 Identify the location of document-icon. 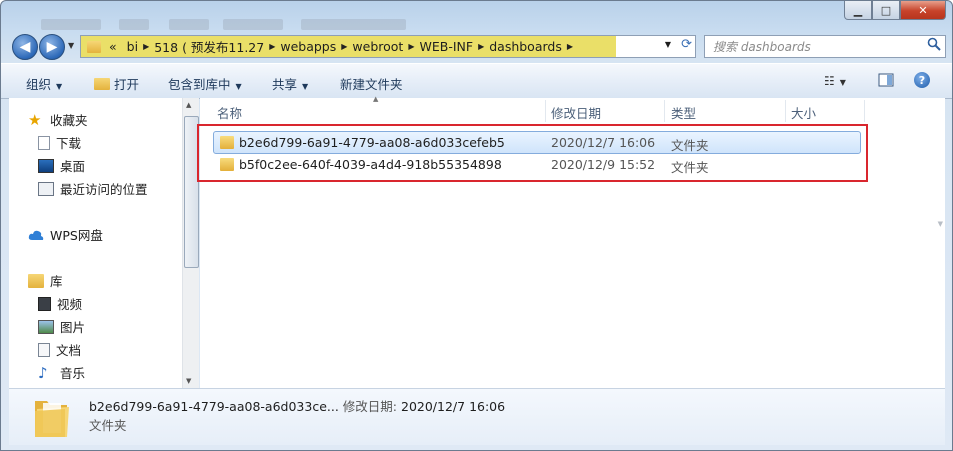
(44, 142).